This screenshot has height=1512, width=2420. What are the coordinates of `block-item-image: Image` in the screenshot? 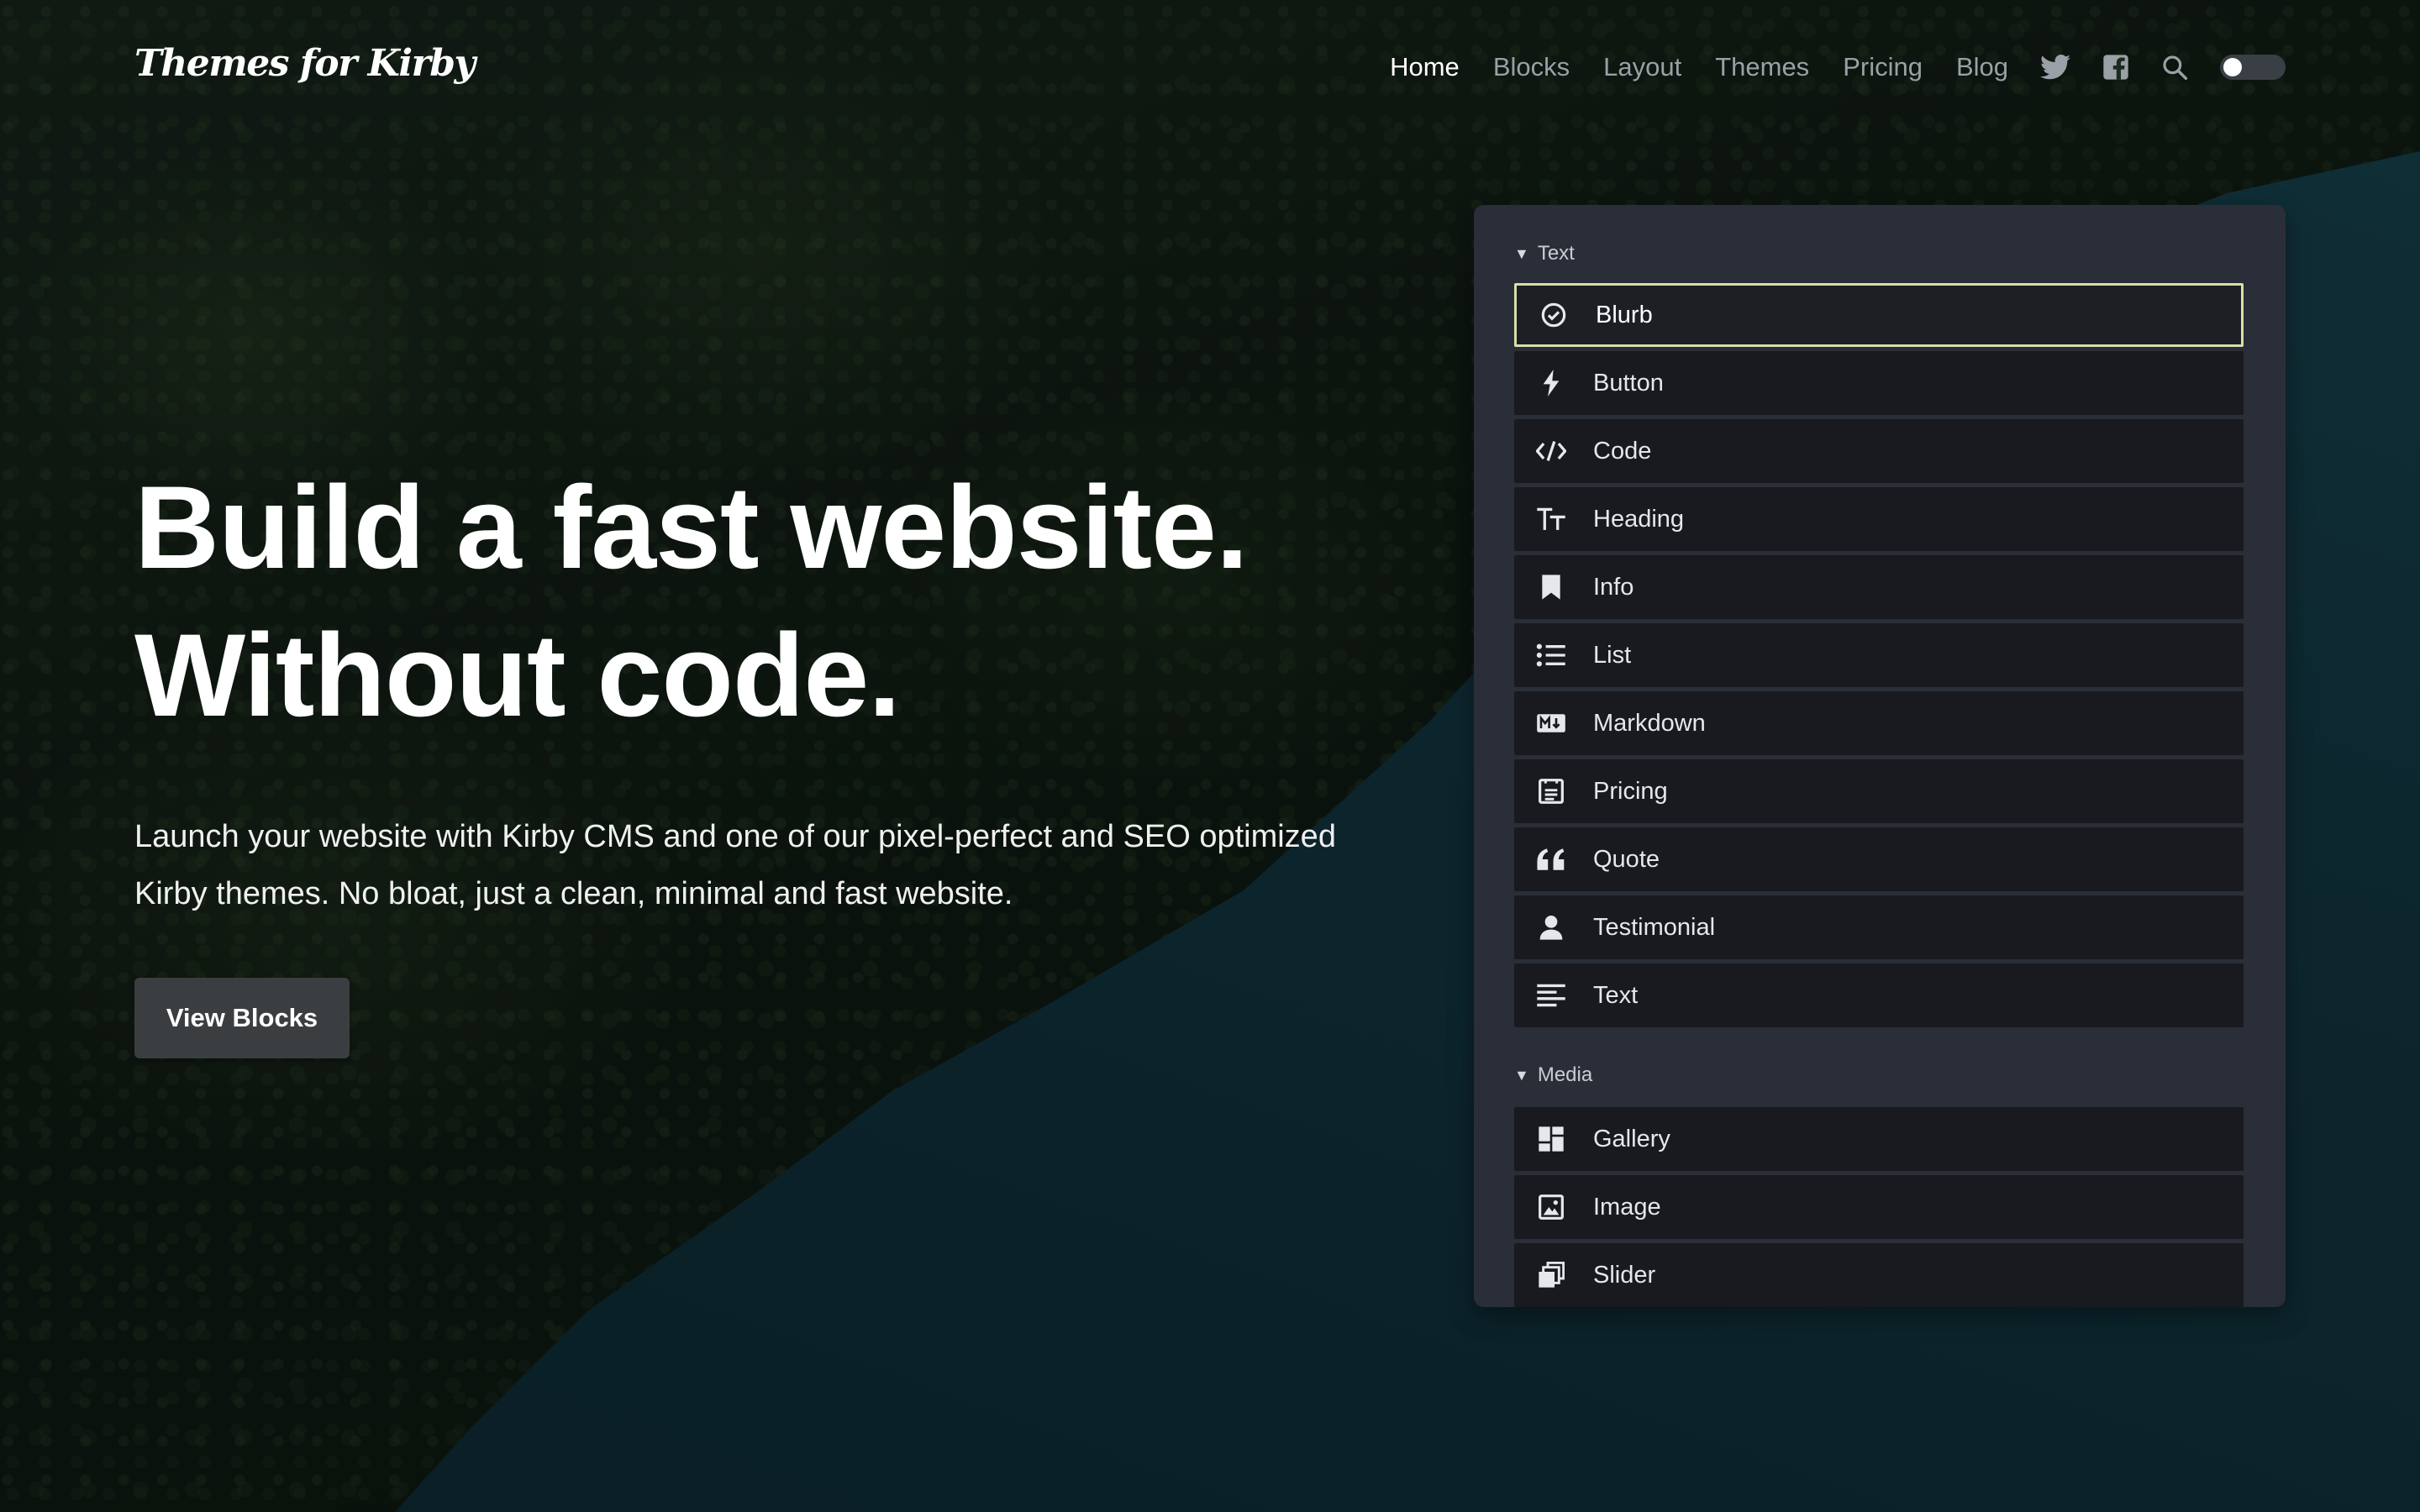 It's located at (1879, 1207).